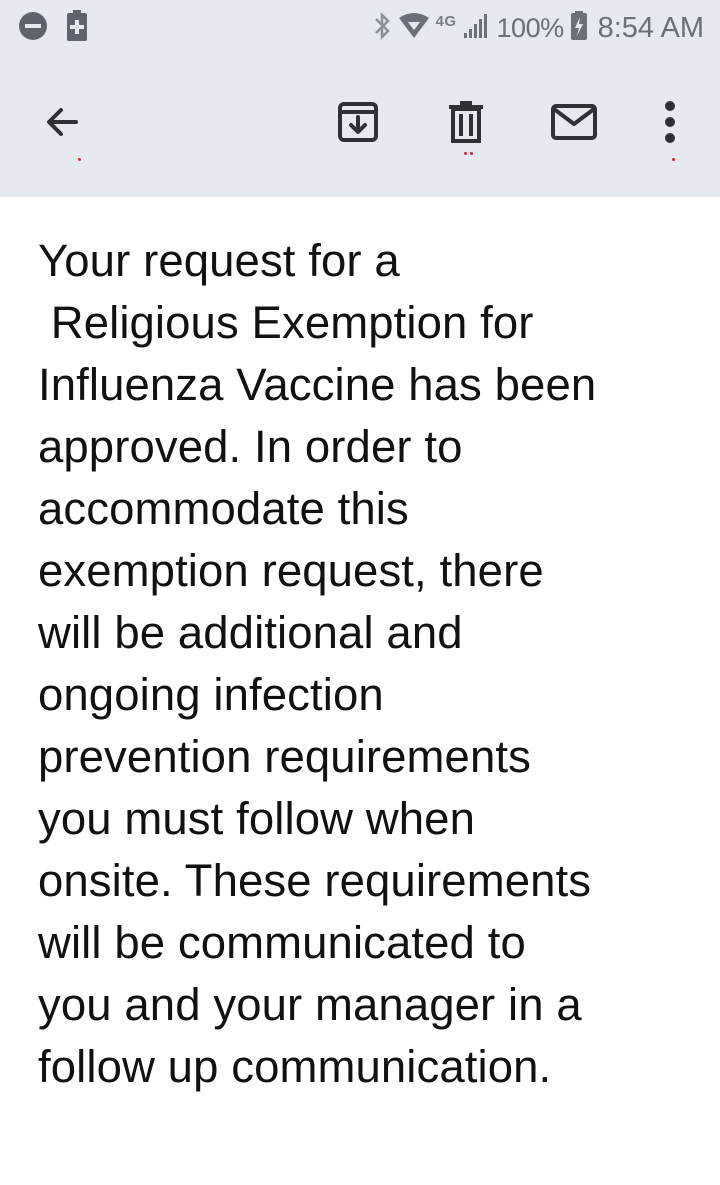 The width and height of the screenshot is (720, 1185). I want to click on archive-icon, so click(358, 124).